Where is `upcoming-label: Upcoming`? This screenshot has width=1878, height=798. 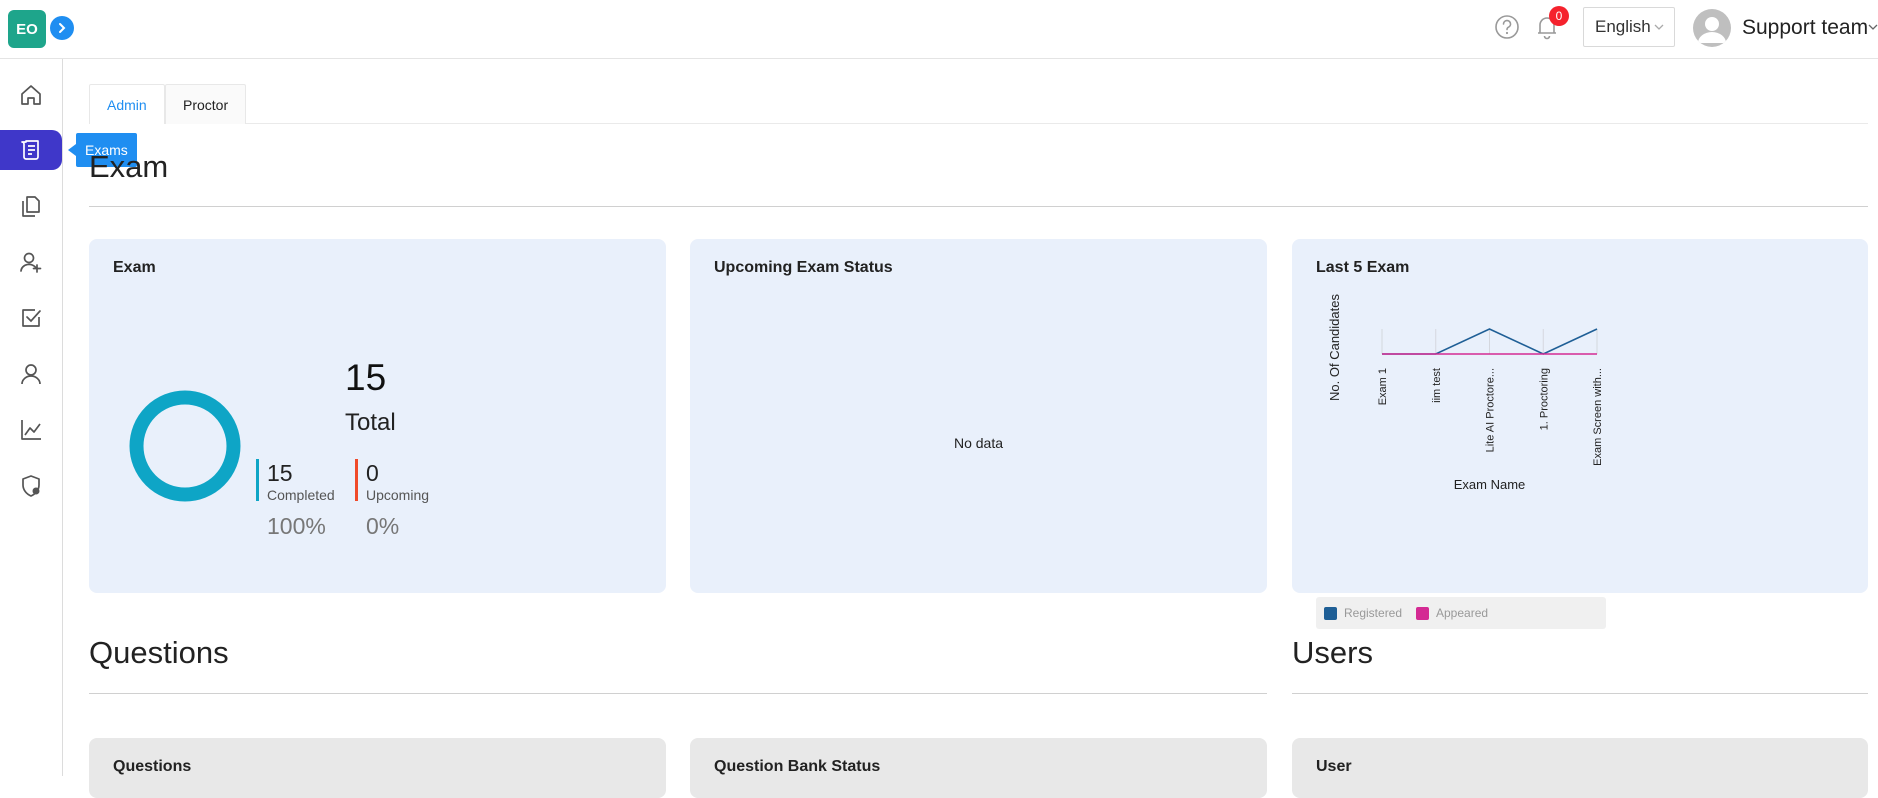
upcoming-label: Upcoming is located at coordinates (398, 495).